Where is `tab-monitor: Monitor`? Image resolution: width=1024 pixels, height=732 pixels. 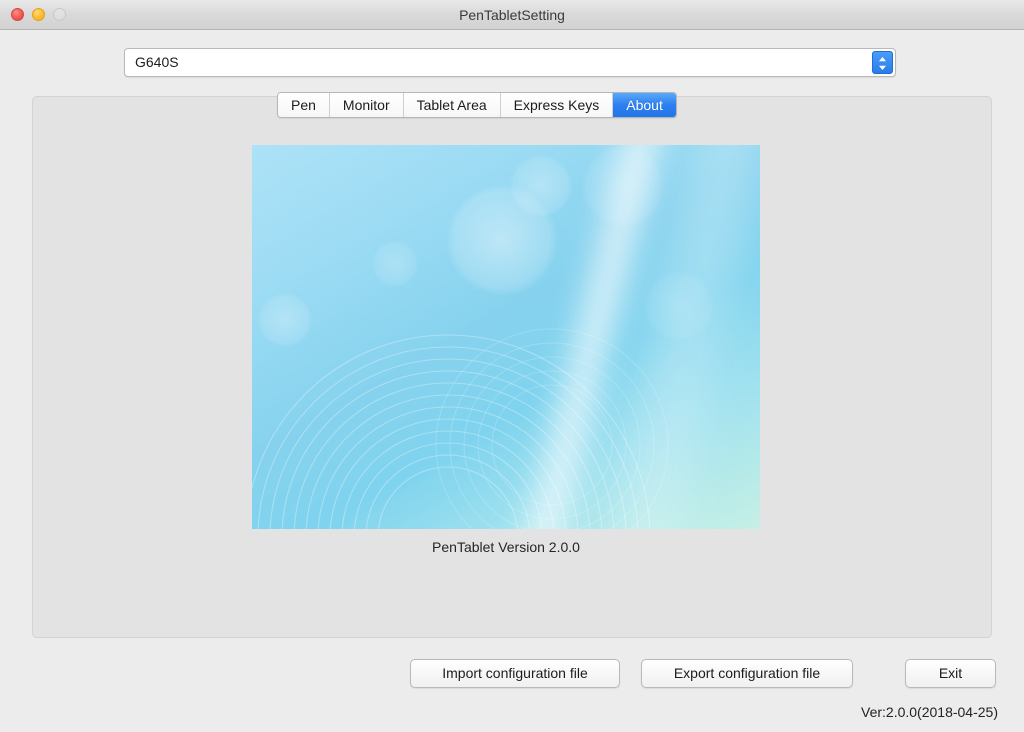 tab-monitor: Monitor is located at coordinates (366, 105).